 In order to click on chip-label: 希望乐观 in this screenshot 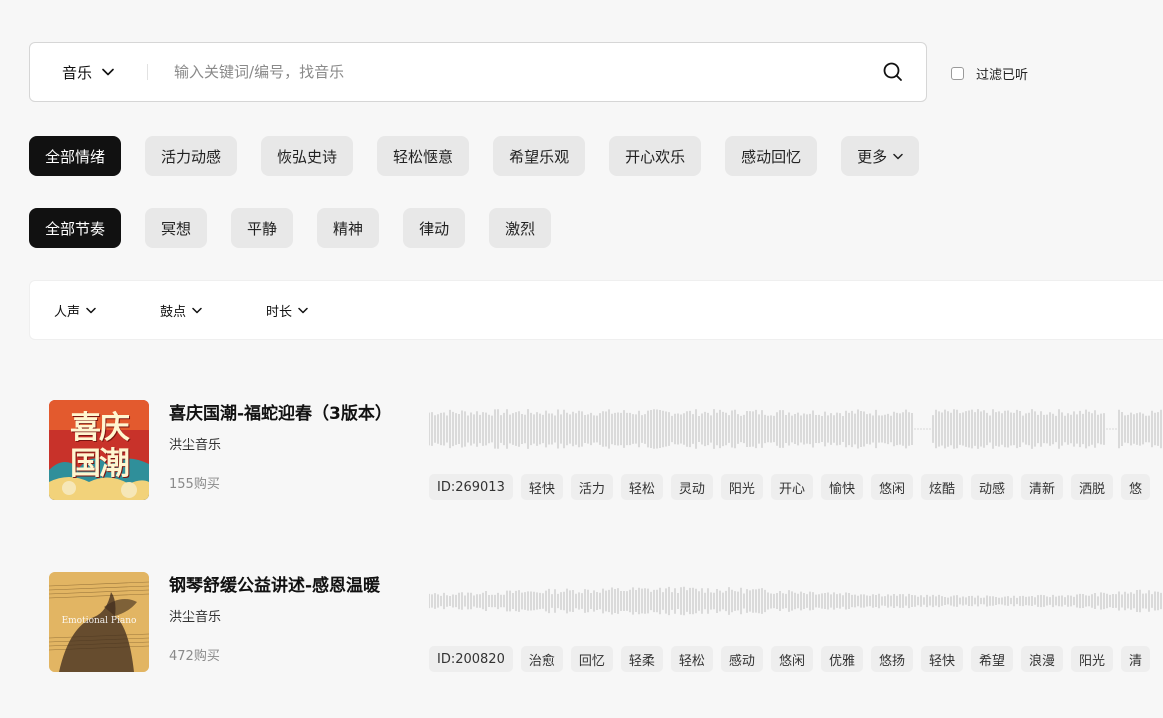, I will do `click(539, 156)`.